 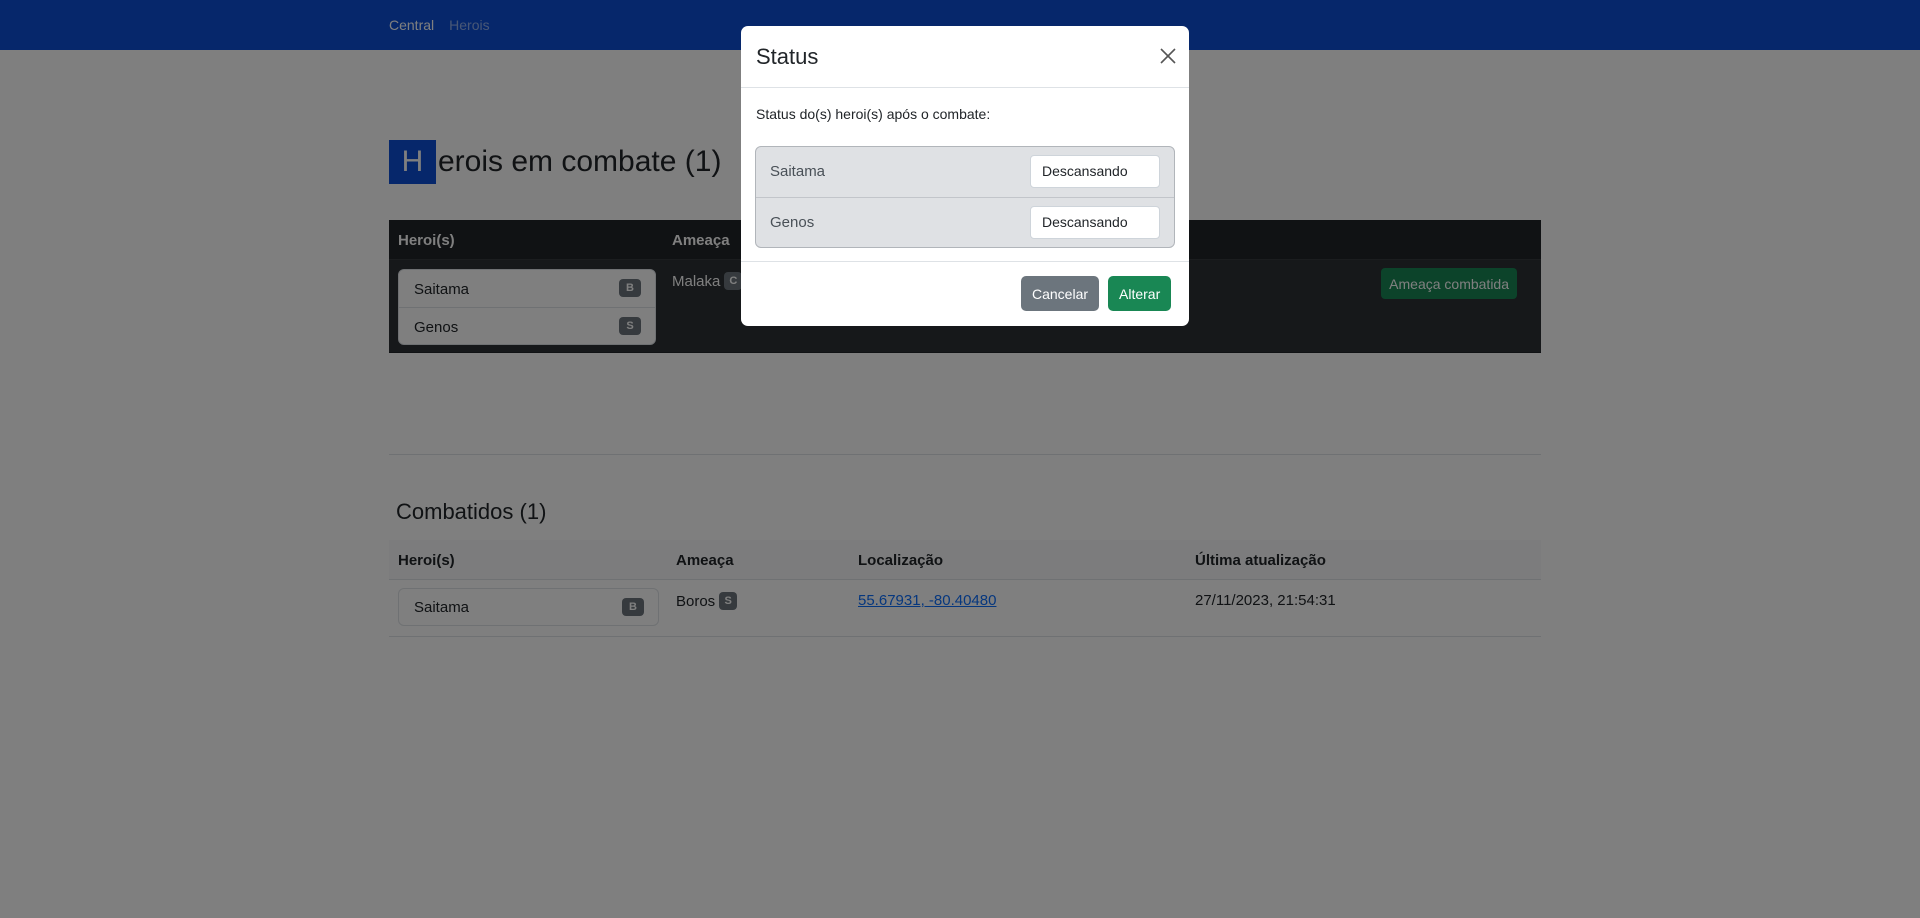 I want to click on modal-description: Status do(s) heroi(s) após o combate:, so click(x=873, y=114).